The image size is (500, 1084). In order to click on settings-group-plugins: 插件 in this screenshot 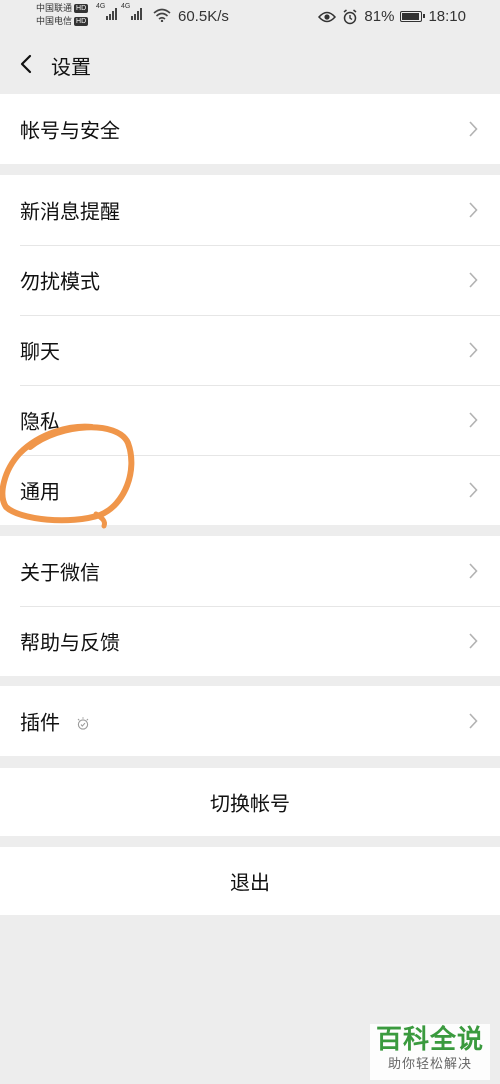, I will do `click(250, 721)`.